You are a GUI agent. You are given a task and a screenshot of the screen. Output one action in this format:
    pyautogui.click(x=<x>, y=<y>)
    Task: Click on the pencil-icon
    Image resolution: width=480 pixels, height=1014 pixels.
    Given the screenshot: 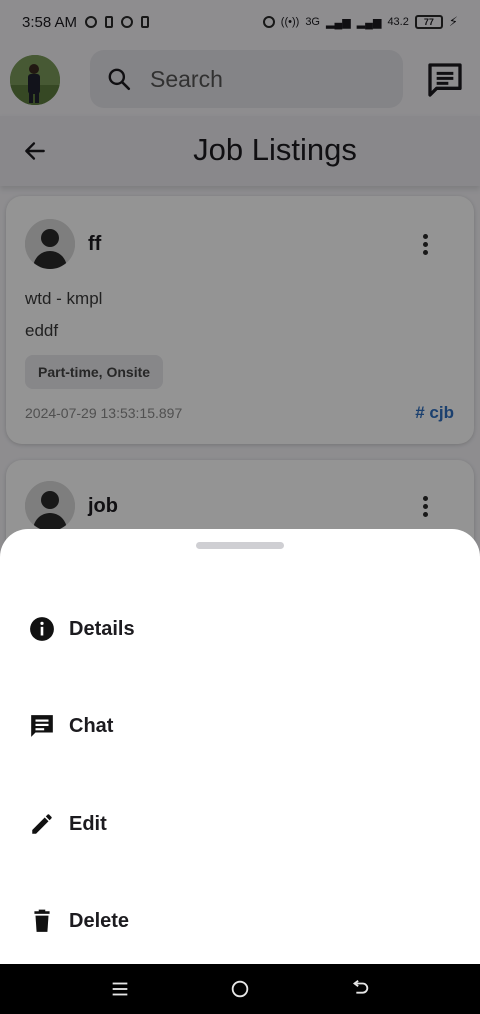 What is the action you would take?
    pyautogui.click(x=42, y=824)
    